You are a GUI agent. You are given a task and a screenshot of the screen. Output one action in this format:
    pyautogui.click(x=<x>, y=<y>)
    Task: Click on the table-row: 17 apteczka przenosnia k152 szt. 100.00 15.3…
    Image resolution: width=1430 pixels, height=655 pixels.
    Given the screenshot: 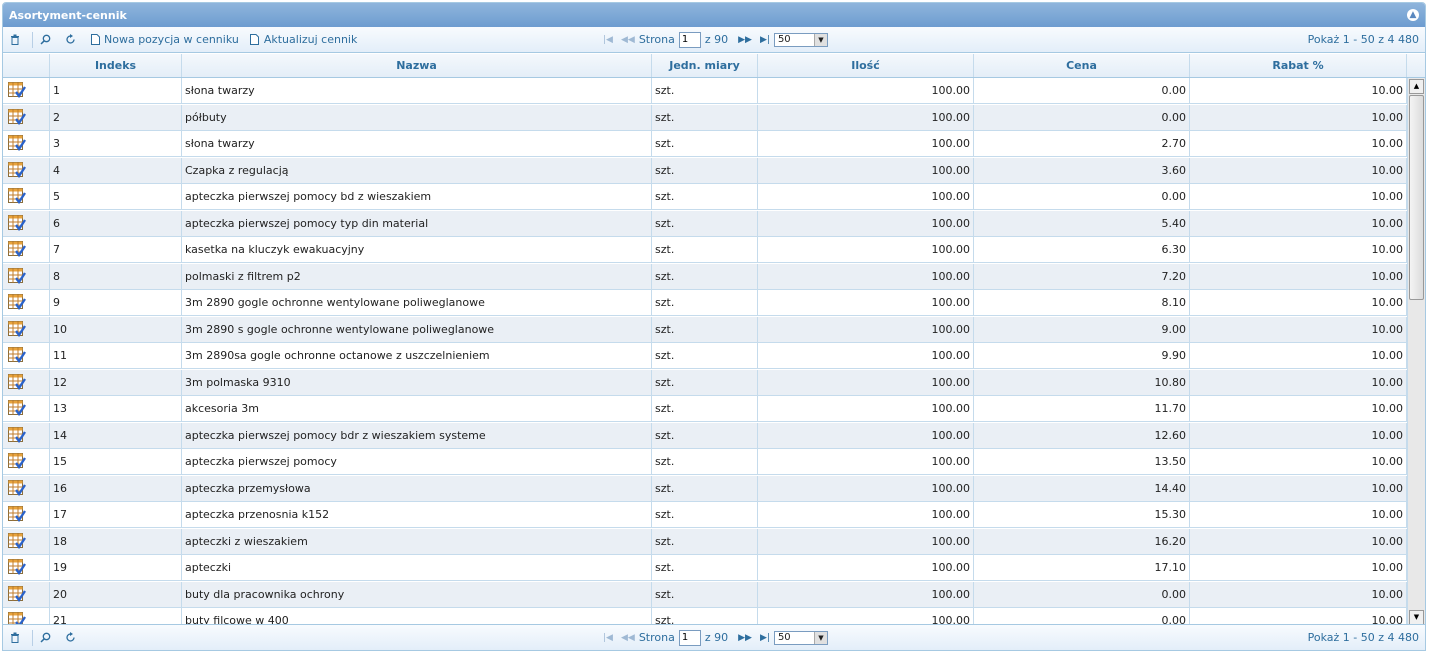 What is the action you would take?
    pyautogui.click(x=705, y=515)
    